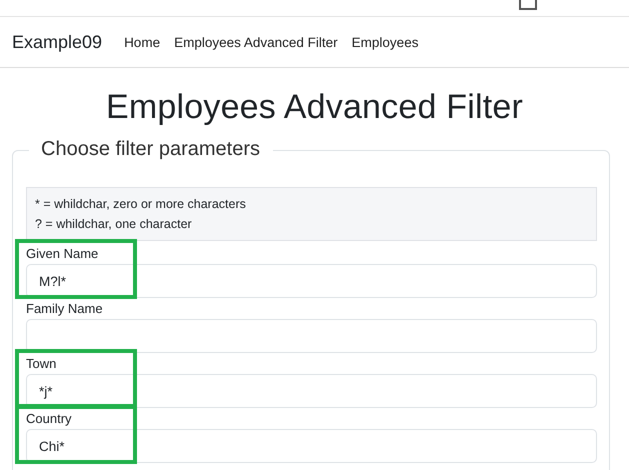 This screenshot has height=470, width=629. I want to click on field-label: Town, so click(42, 364).